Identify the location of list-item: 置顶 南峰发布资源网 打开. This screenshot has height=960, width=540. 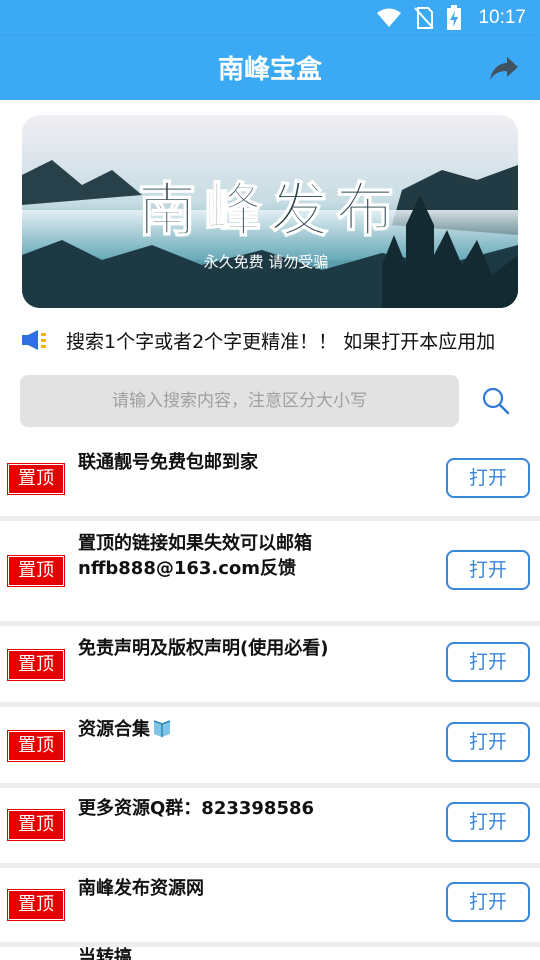
(270, 905).